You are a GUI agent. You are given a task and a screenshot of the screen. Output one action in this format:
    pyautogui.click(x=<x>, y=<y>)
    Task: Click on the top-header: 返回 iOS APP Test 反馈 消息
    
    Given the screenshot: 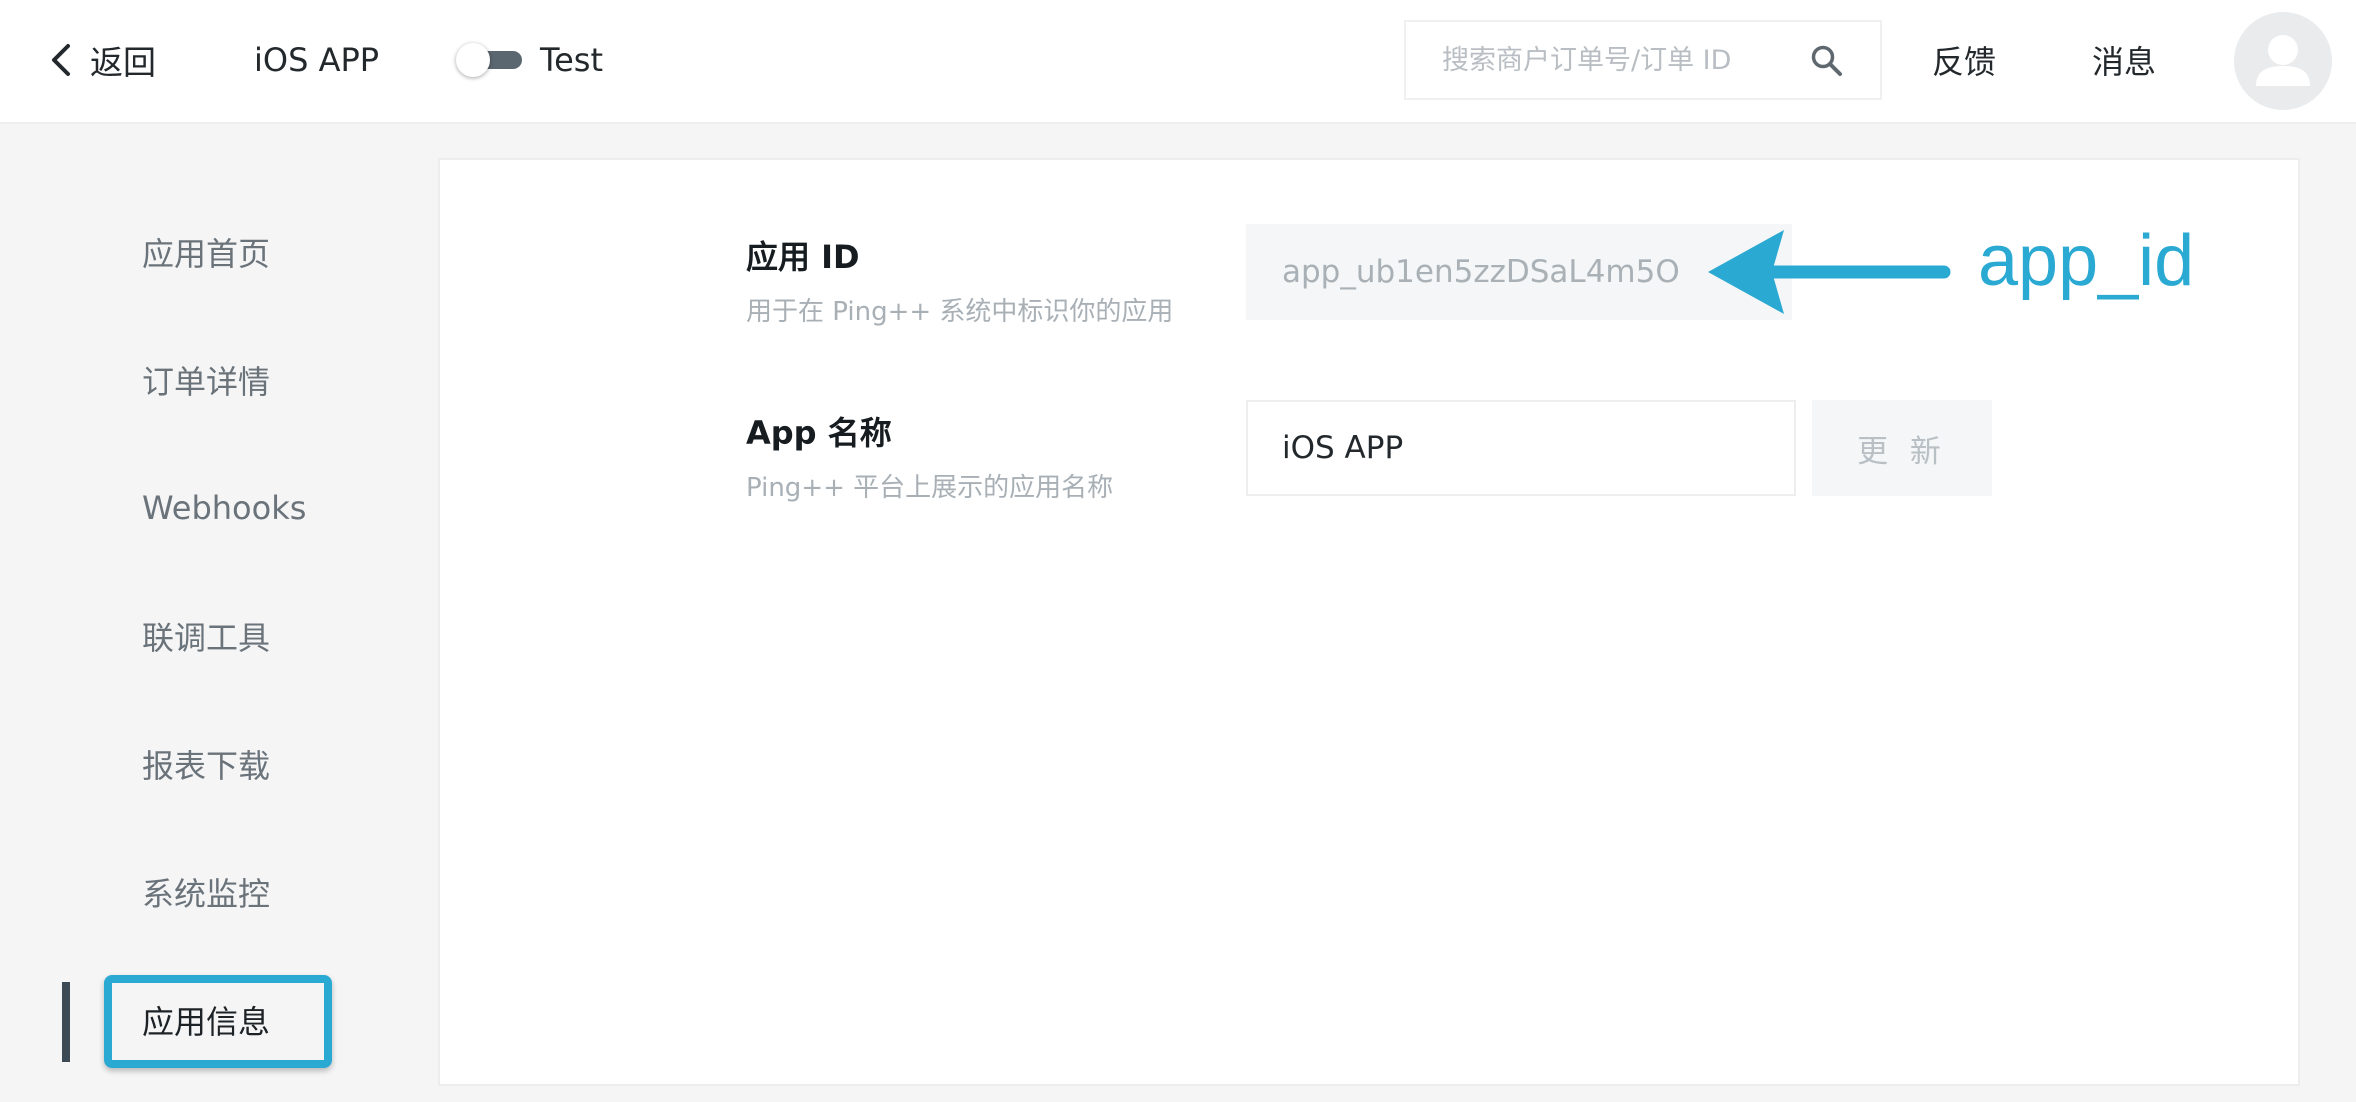 What is the action you would take?
    pyautogui.click(x=1178, y=62)
    